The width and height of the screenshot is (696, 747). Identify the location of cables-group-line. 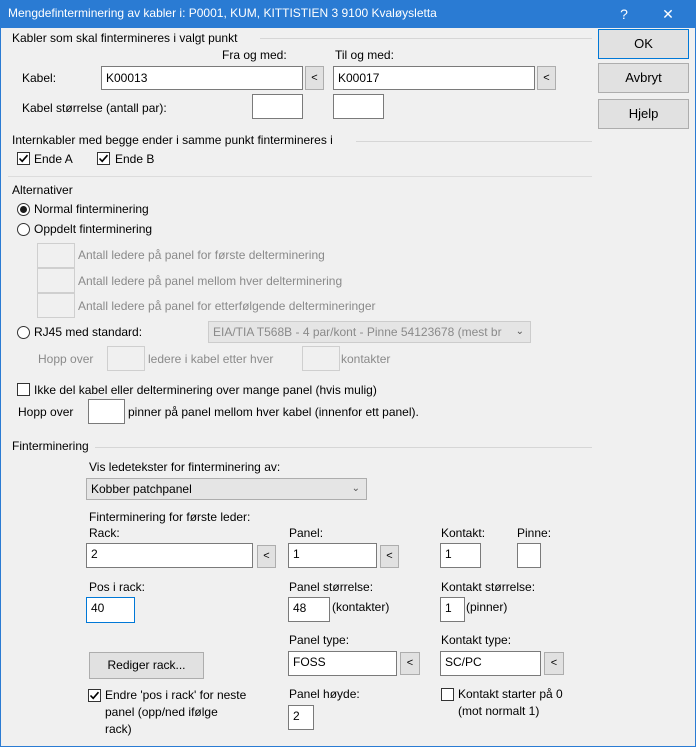
(426, 38).